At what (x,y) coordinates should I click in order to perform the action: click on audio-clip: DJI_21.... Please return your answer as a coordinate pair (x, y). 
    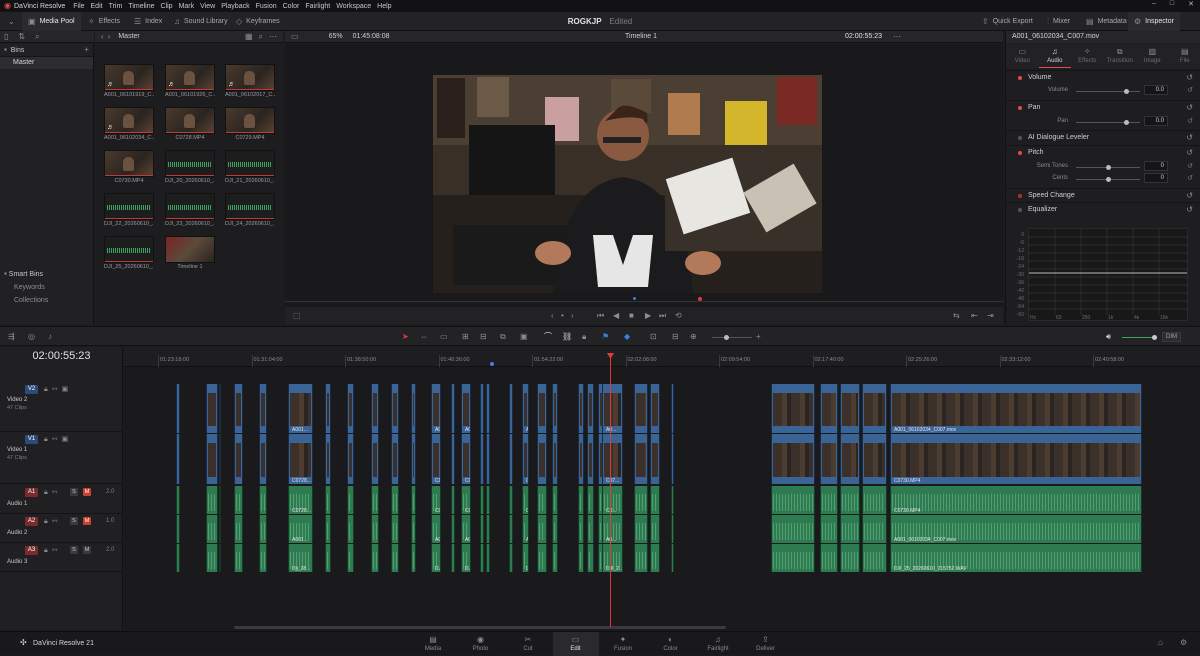
    Looking at the image, I should click on (525, 558).